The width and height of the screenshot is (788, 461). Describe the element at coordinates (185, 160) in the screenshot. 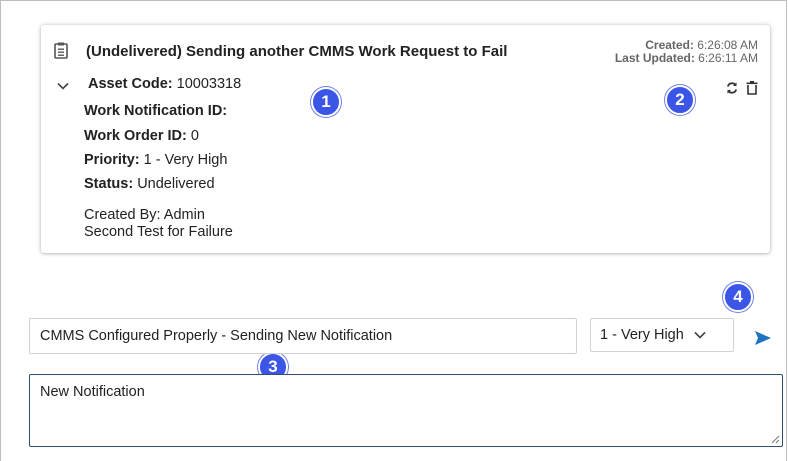

I see `priority-value: 1 - Very High` at that location.